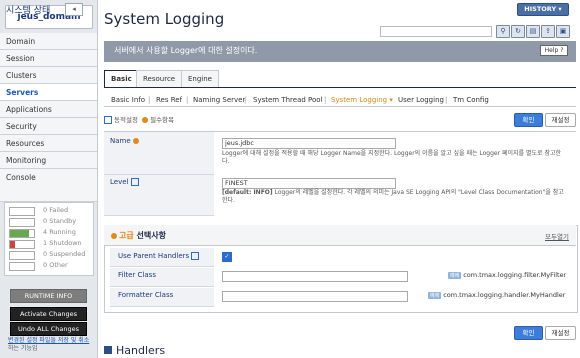 The width and height of the screenshot is (580, 358). What do you see at coordinates (288, 100) in the screenshot?
I see `subtab-system-thread-pool: System Thread Pool` at bounding box center [288, 100].